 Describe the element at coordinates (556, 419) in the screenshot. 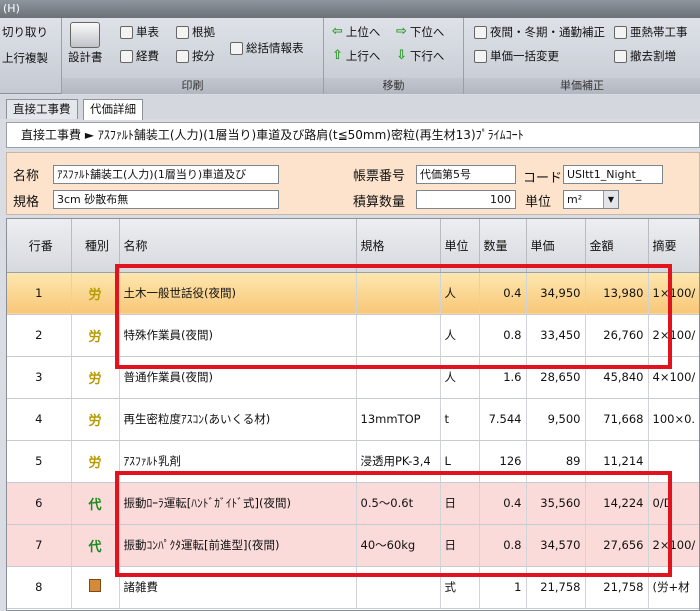

I see `unit-price-cell: 9,500` at that location.